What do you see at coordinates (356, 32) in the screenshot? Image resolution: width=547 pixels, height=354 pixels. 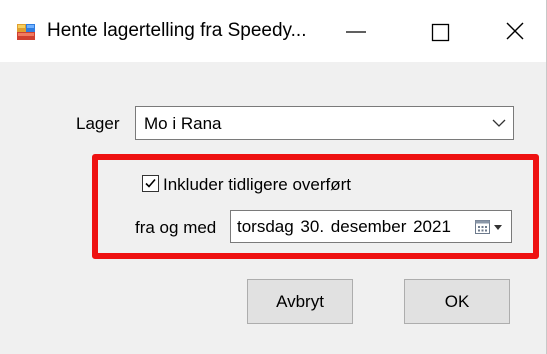 I see `minimize-icon` at bounding box center [356, 32].